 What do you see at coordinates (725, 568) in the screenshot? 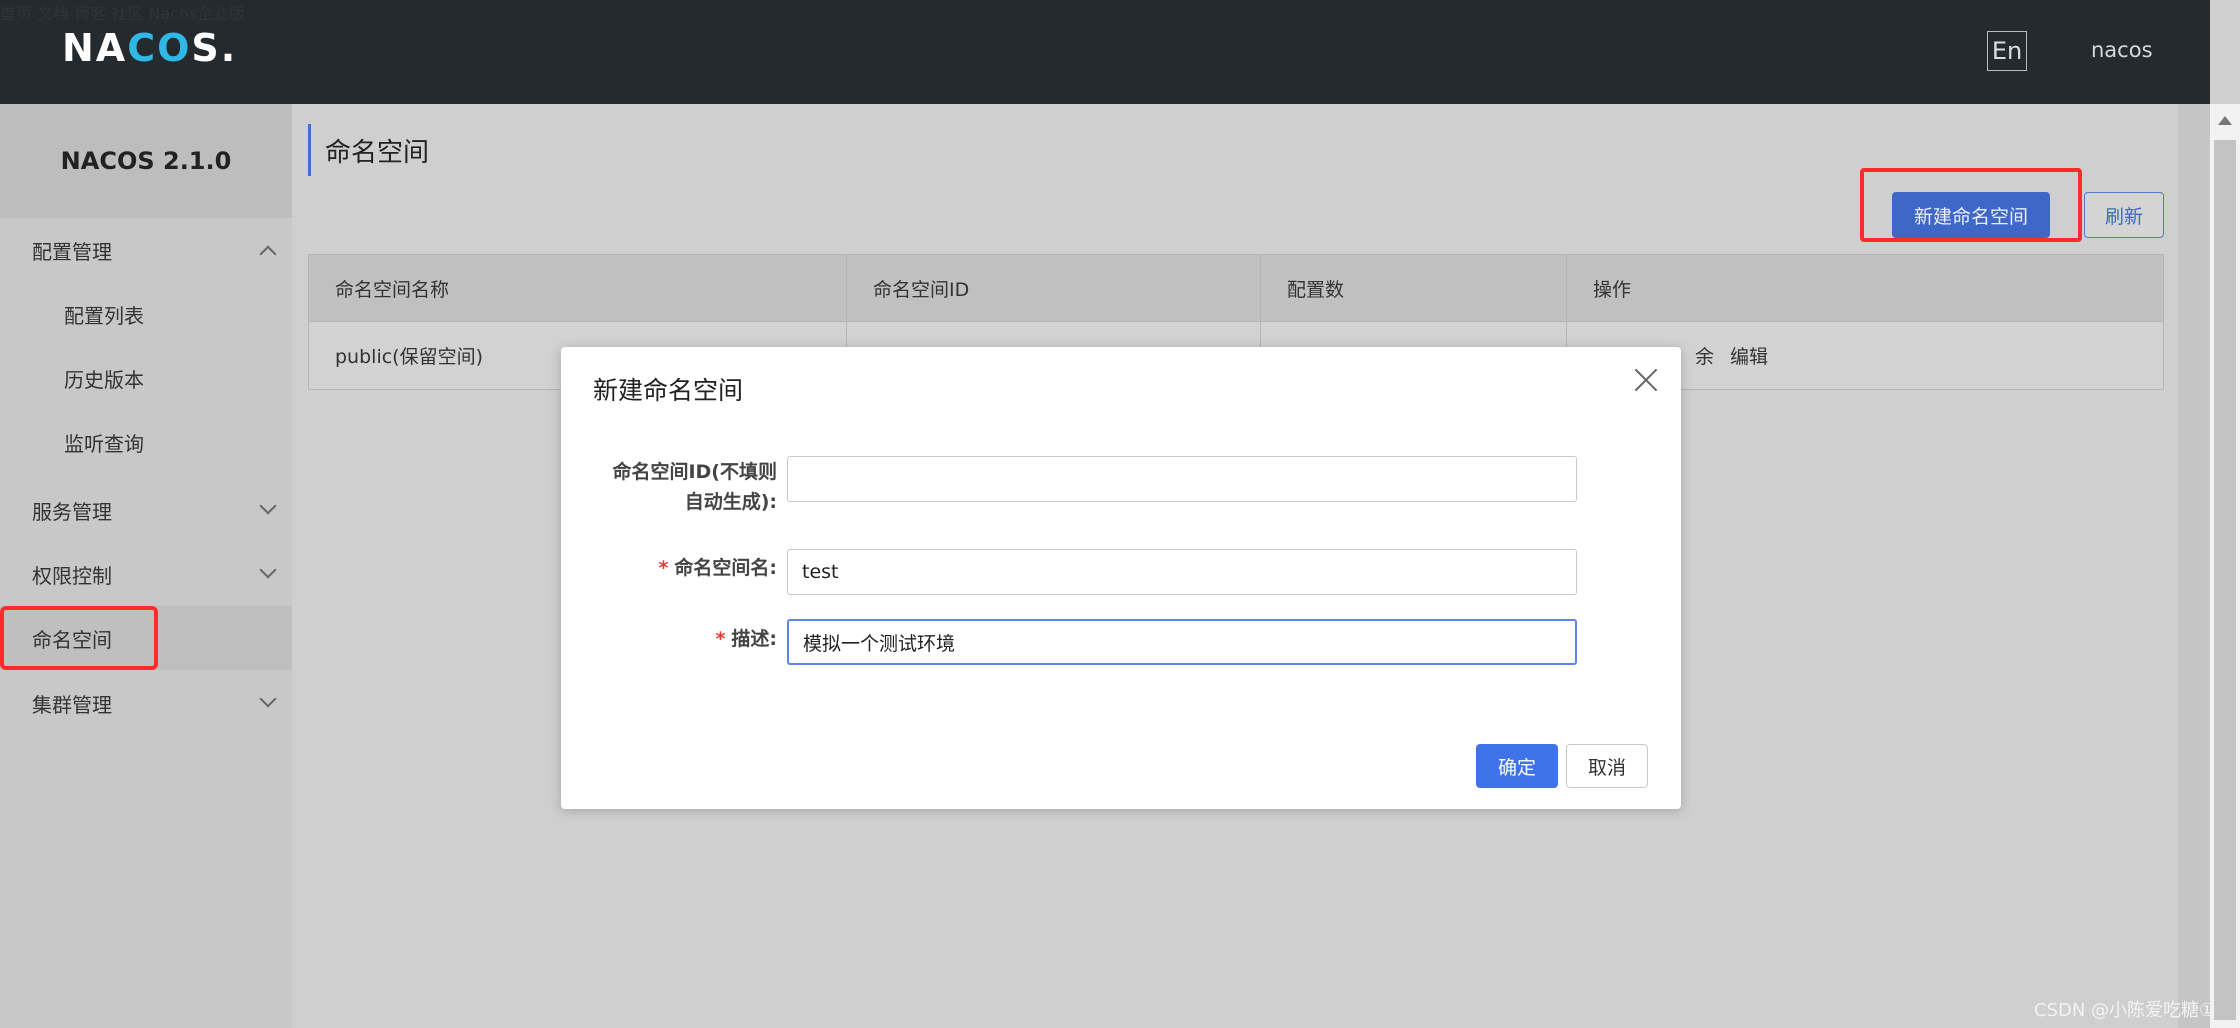
I see `namespace-name-label-text: 命名空间名:` at bounding box center [725, 568].